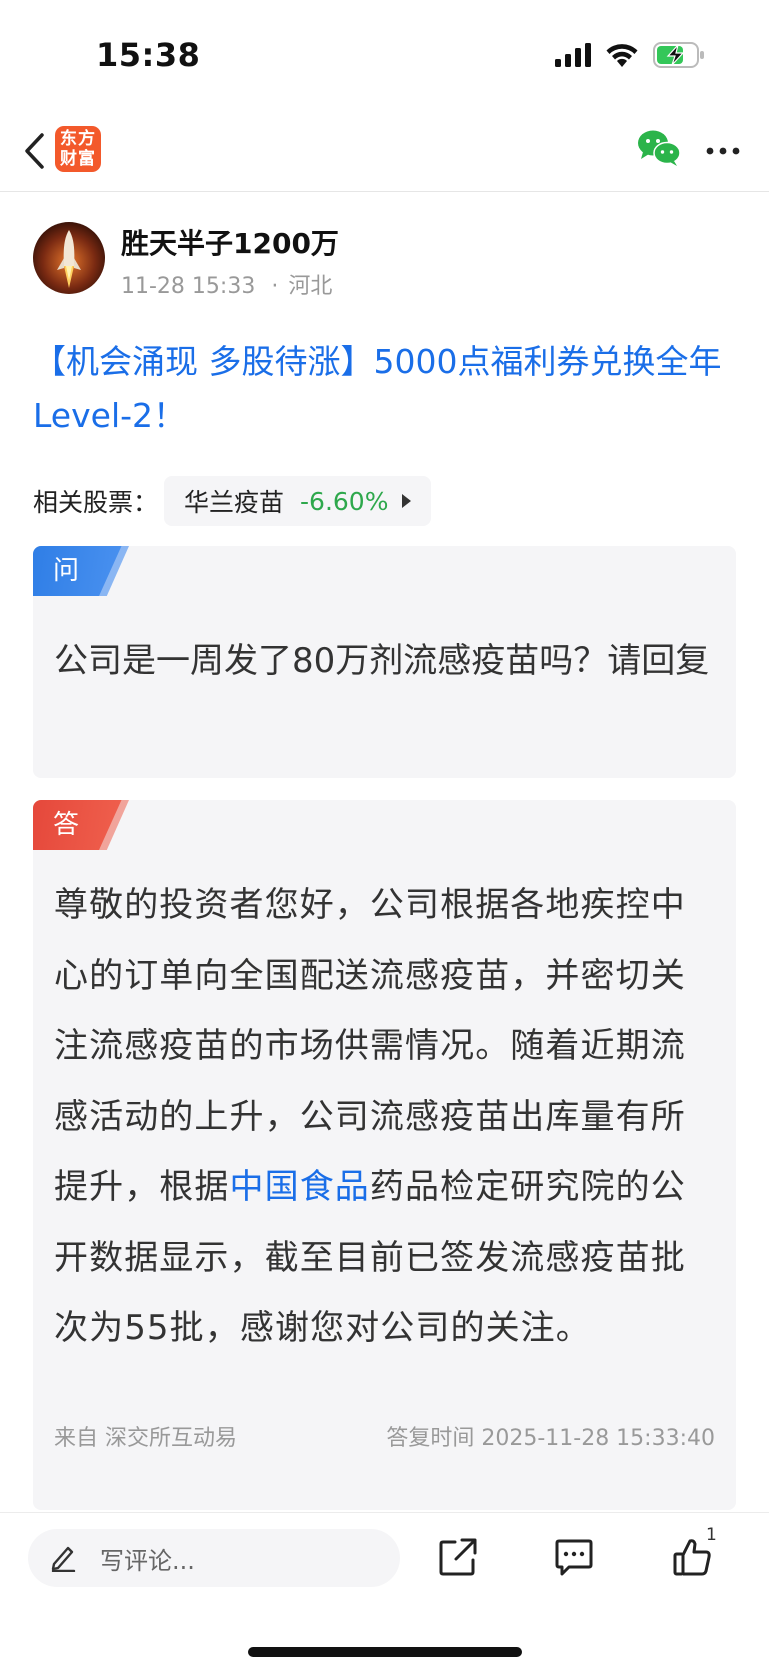  What do you see at coordinates (386, 262) in the screenshot?
I see `author-header: 胜天半子1200万 11-28 15:33 · 河北` at bounding box center [386, 262].